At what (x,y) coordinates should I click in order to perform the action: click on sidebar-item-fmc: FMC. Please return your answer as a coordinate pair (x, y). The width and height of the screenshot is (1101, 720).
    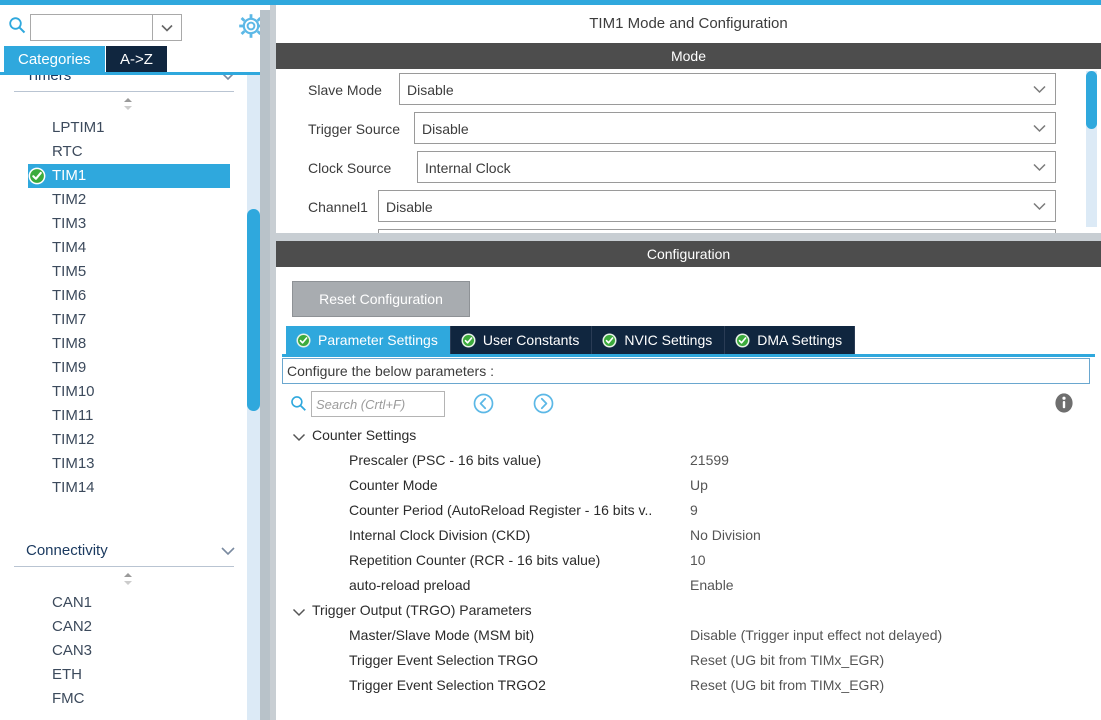
    Looking at the image, I should click on (124, 699).